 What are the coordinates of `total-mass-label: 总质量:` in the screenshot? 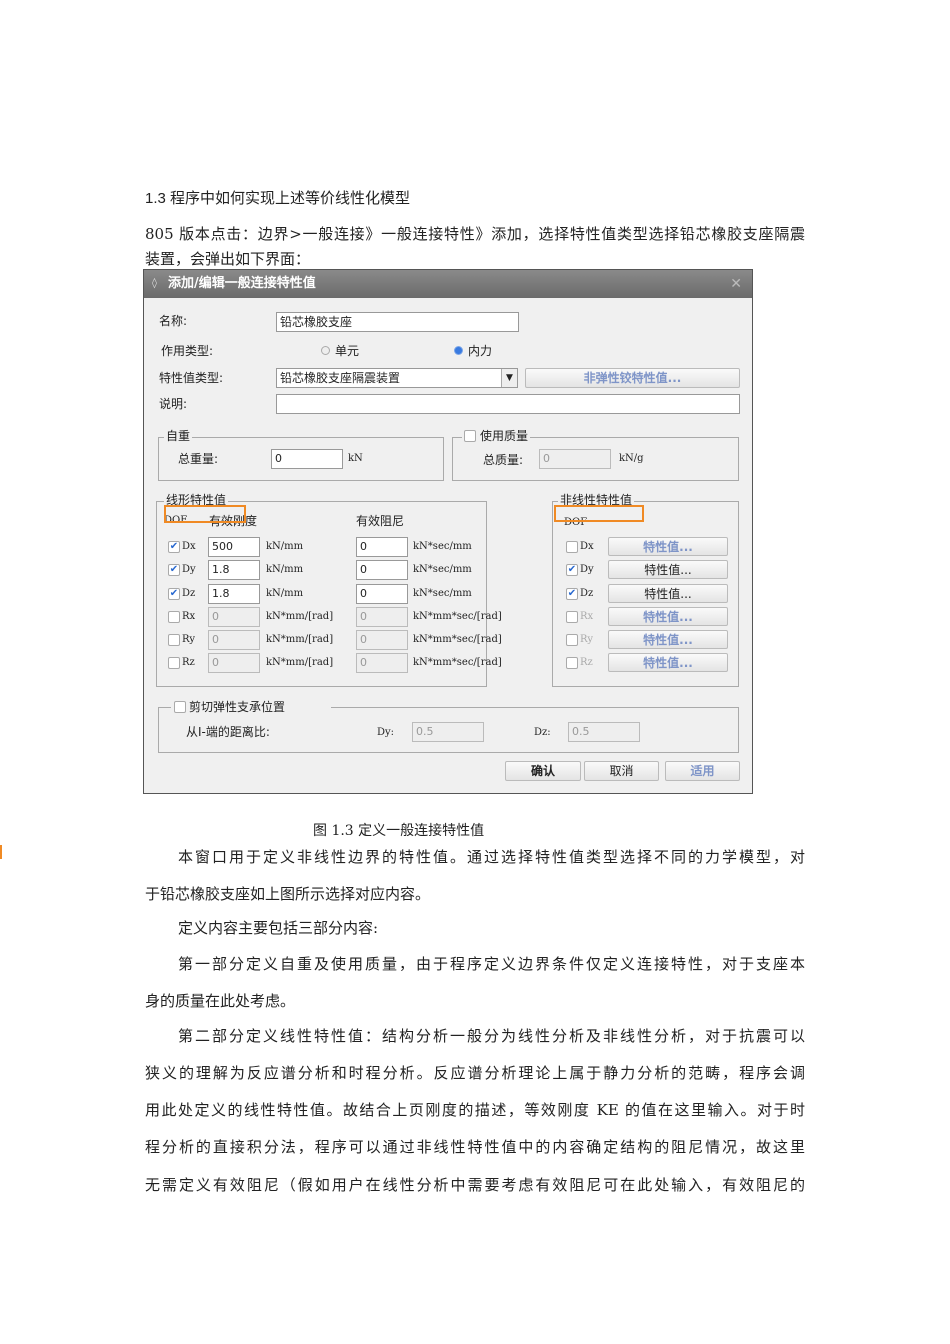 It's located at (503, 460).